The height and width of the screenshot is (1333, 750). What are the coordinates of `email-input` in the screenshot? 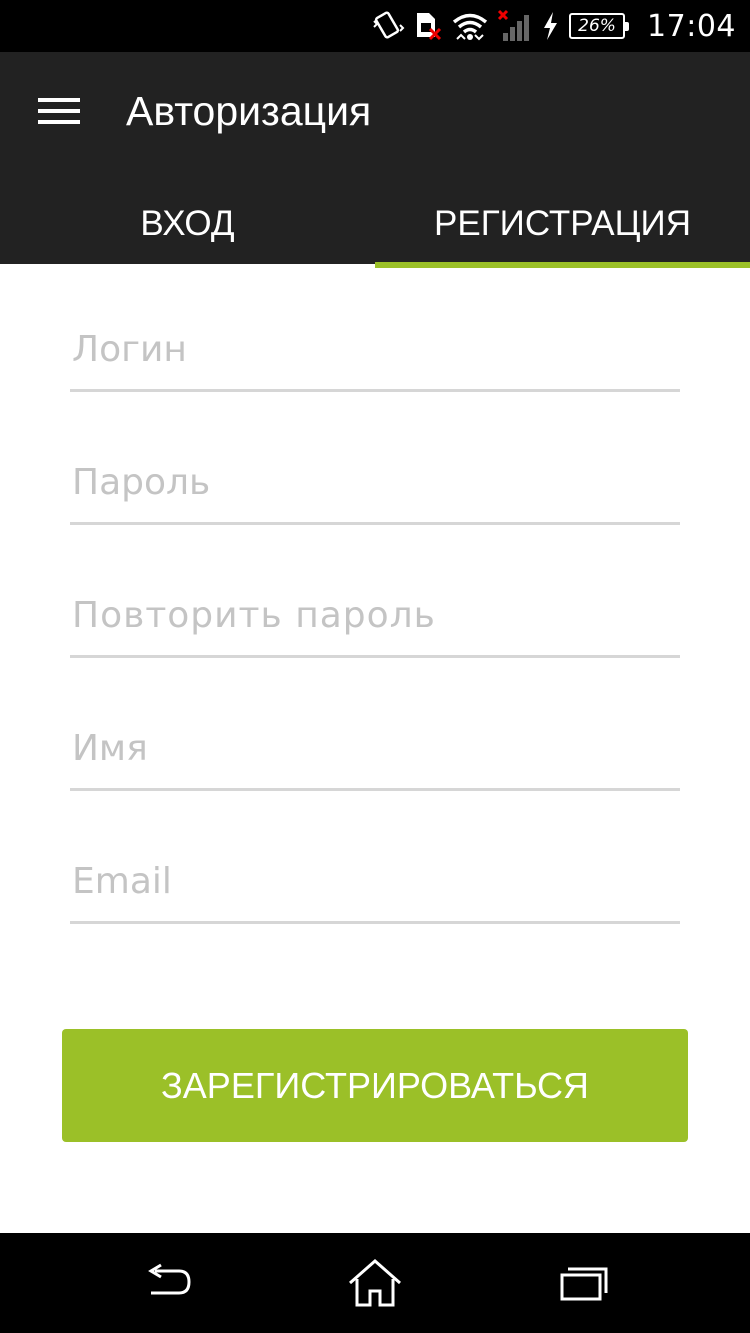 It's located at (375, 881).